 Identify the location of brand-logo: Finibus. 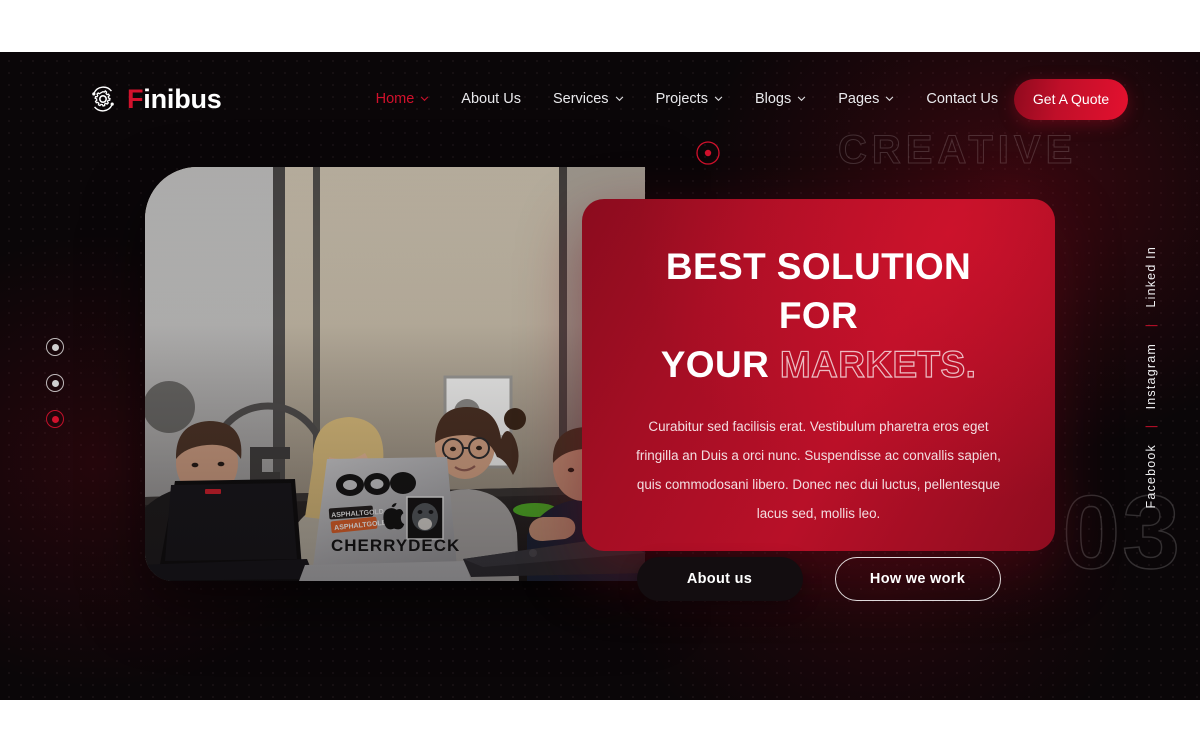
(155, 99).